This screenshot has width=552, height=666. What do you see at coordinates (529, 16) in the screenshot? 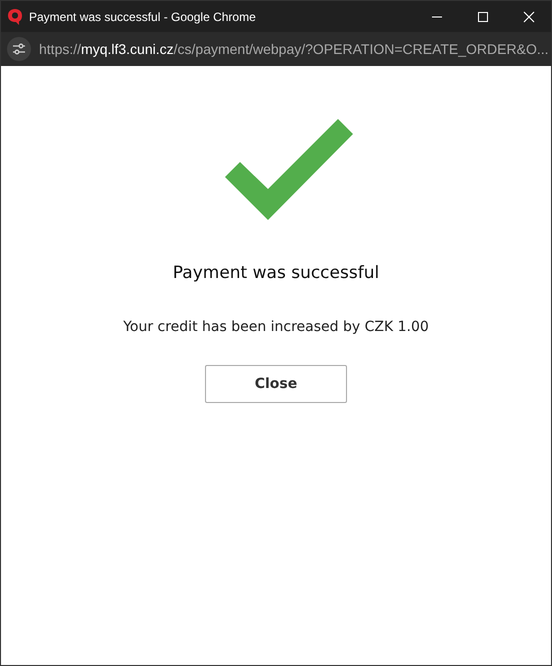
I see `close-icon` at bounding box center [529, 16].